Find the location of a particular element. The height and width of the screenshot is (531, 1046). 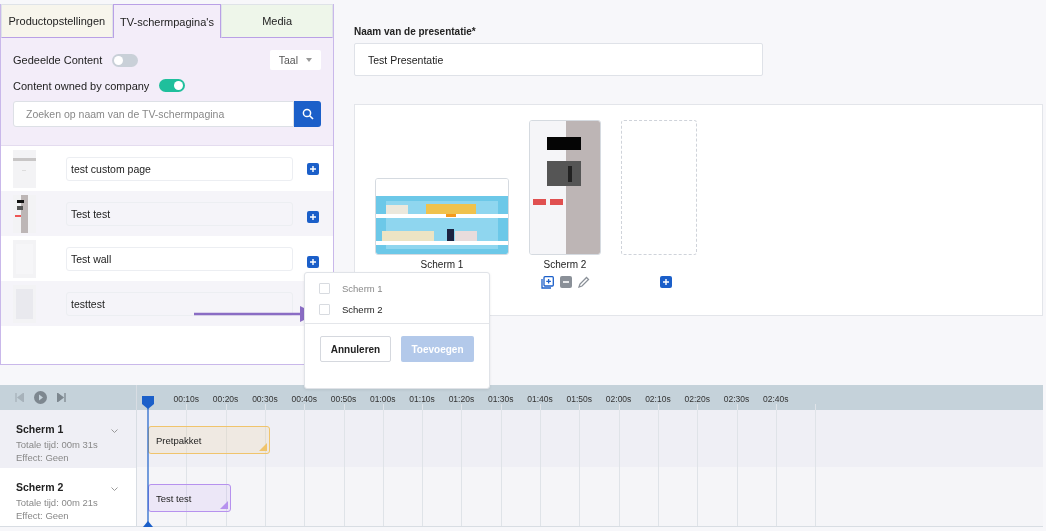

track-duration: Totale tijd: 00m 31s is located at coordinates (57, 444).